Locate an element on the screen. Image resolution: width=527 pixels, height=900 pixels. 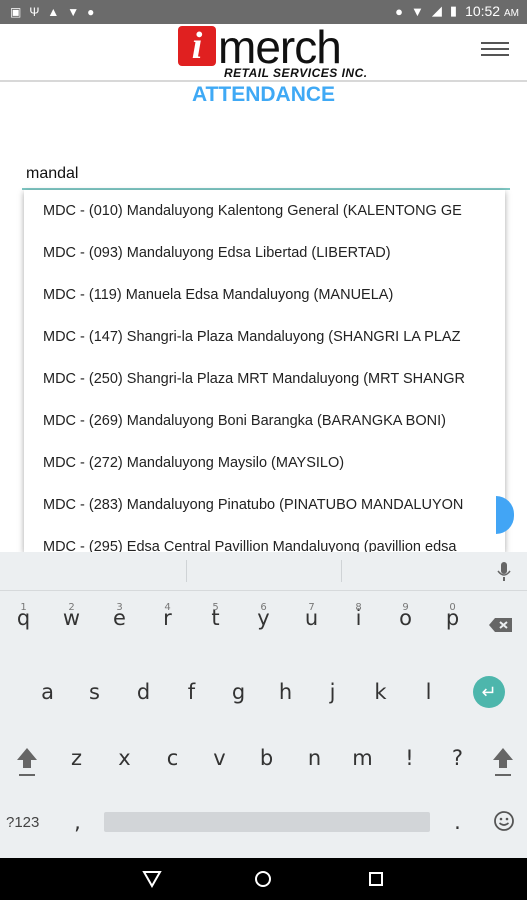
hamburger-menu-icon is located at coordinates (495, 51).